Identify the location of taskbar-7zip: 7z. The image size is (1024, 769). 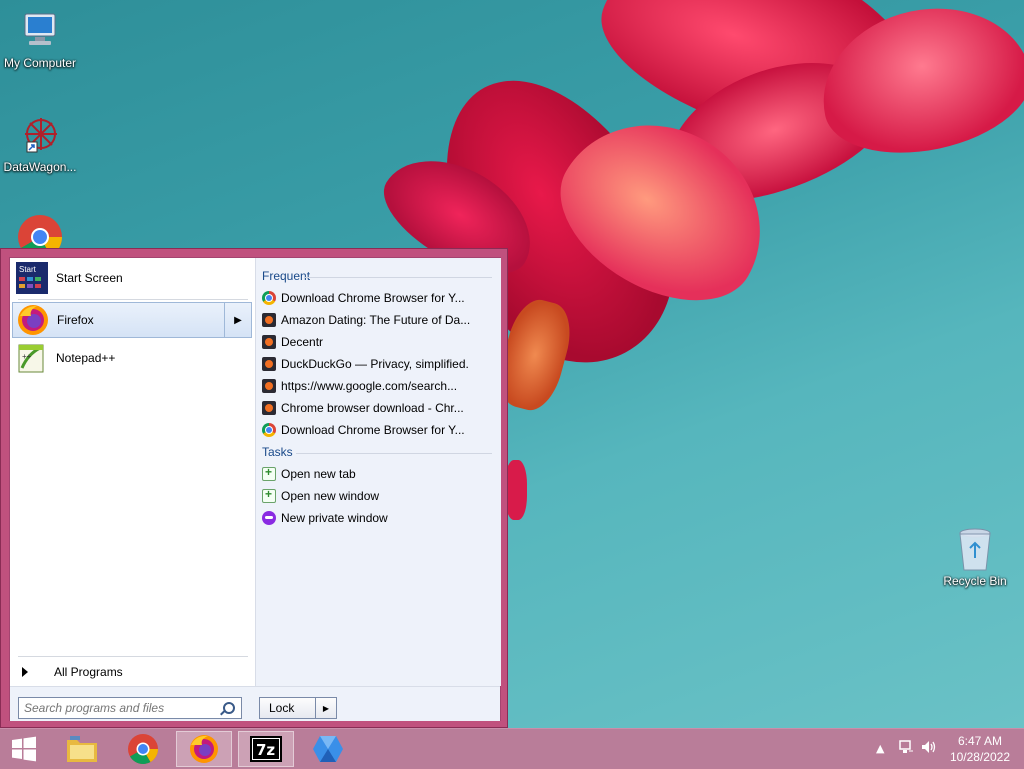
(266, 749).